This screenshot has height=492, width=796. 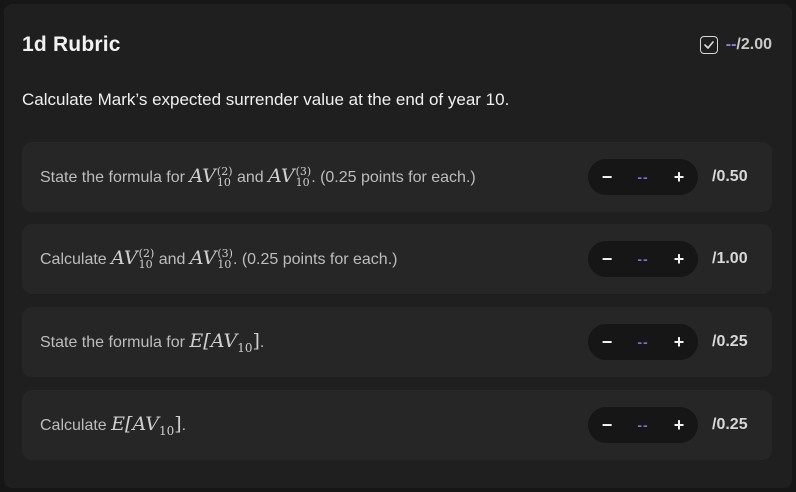 I want to click on rubric-item-text: State the formula for E[AV10]., so click(x=314, y=342).